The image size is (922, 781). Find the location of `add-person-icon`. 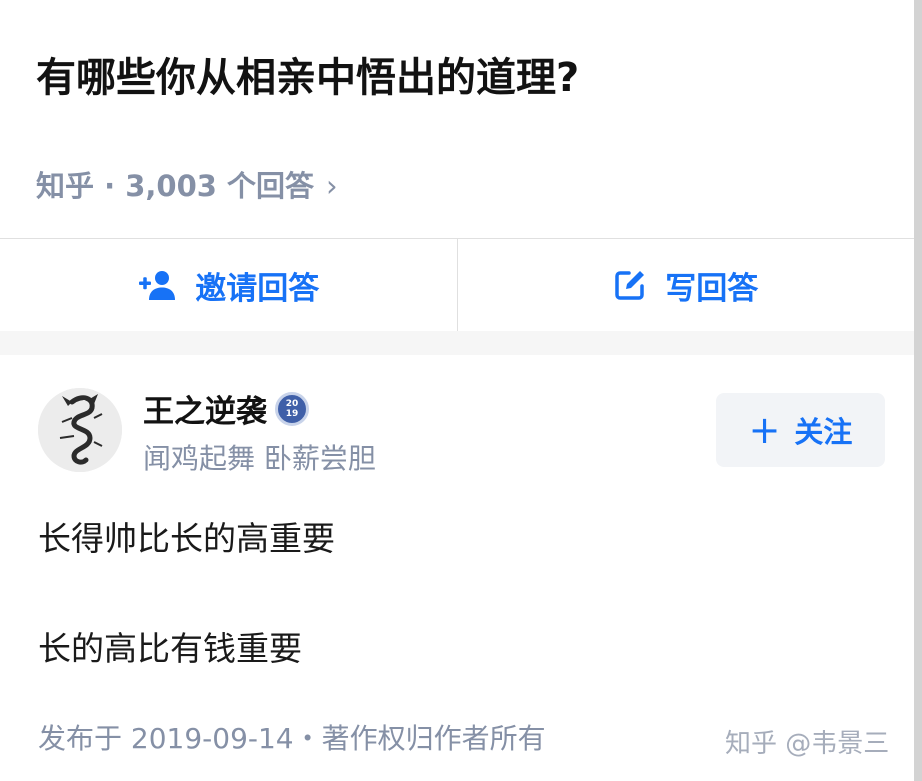

add-person-icon is located at coordinates (157, 285).